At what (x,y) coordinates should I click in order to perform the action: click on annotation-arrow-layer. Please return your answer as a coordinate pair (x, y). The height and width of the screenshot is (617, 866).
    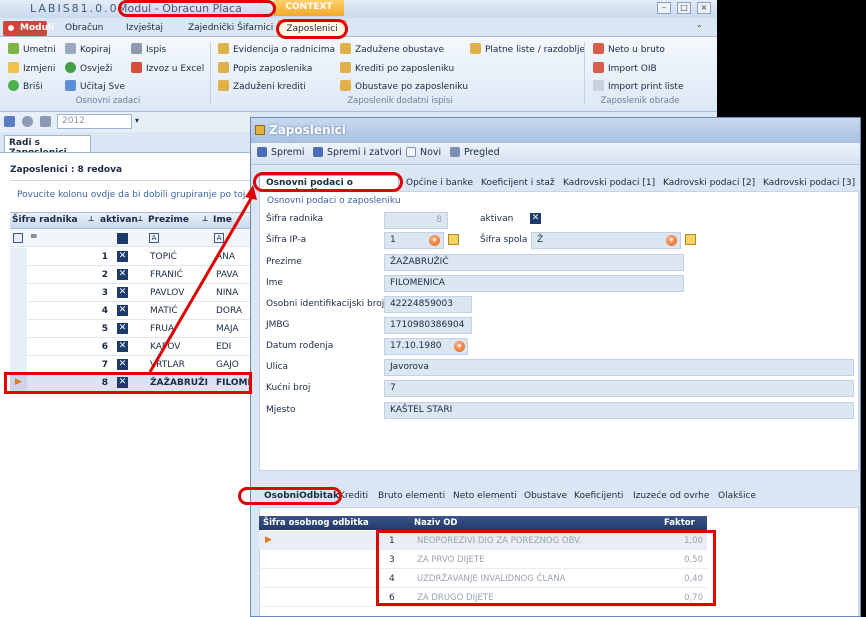
    Looking at the image, I should click on (202, 279).